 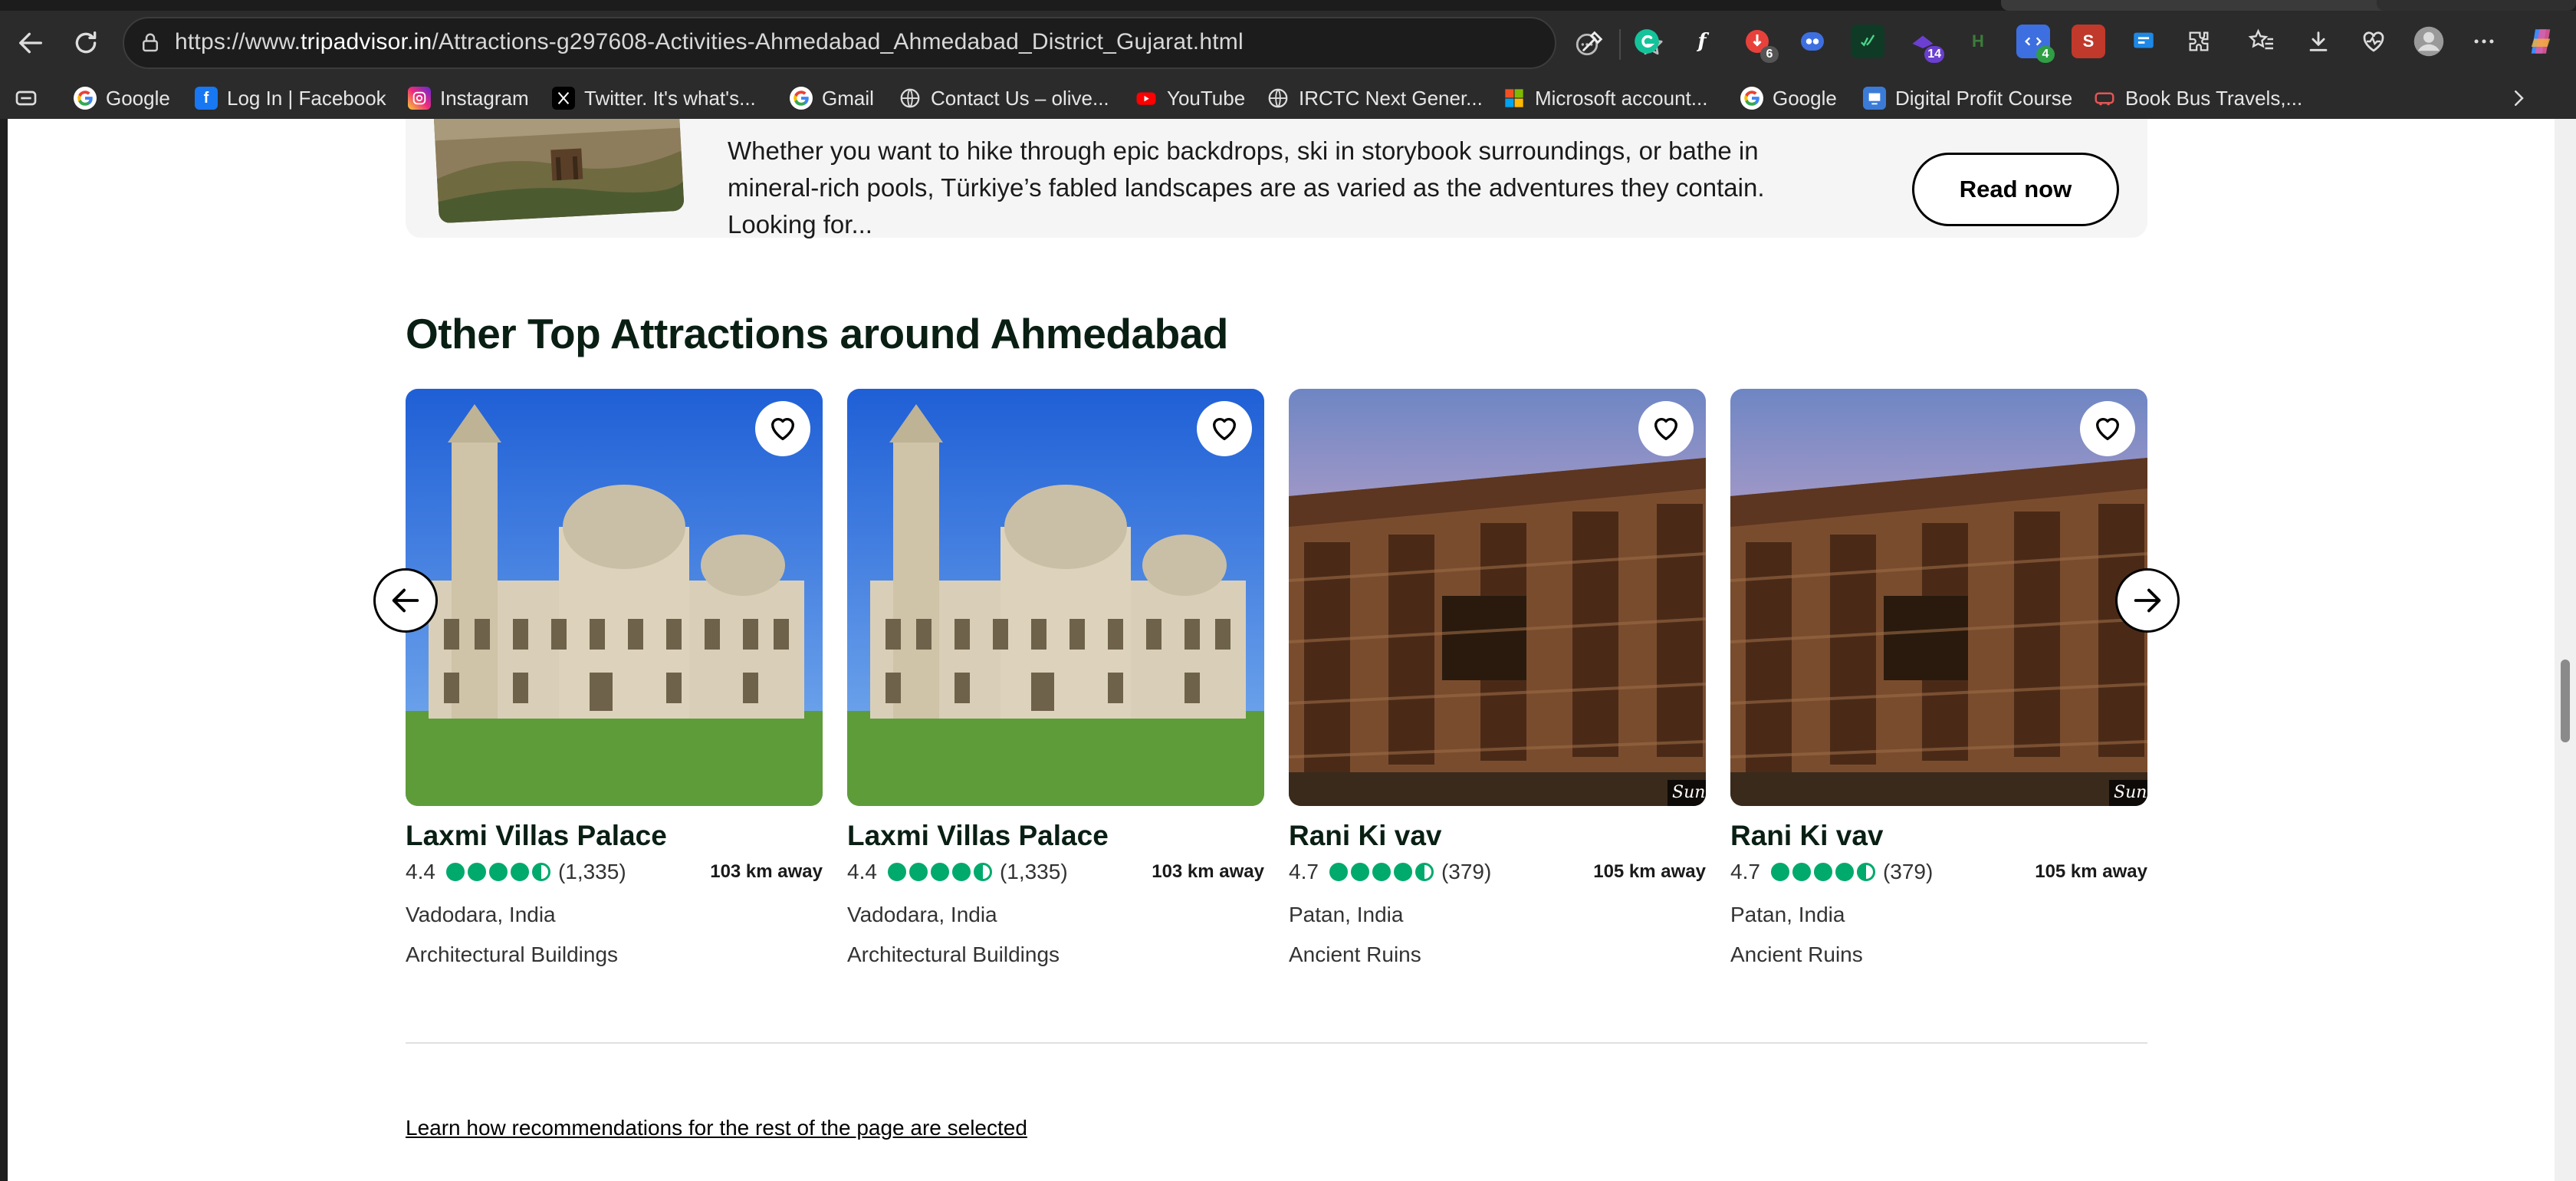 What do you see at coordinates (1347, 914) in the screenshot?
I see `attraction-location: Patan, India` at bounding box center [1347, 914].